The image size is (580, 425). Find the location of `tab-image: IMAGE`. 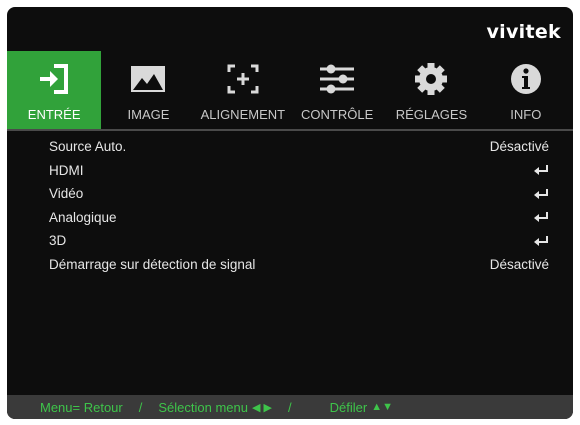

tab-image: IMAGE is located at coordinates (148, 90).